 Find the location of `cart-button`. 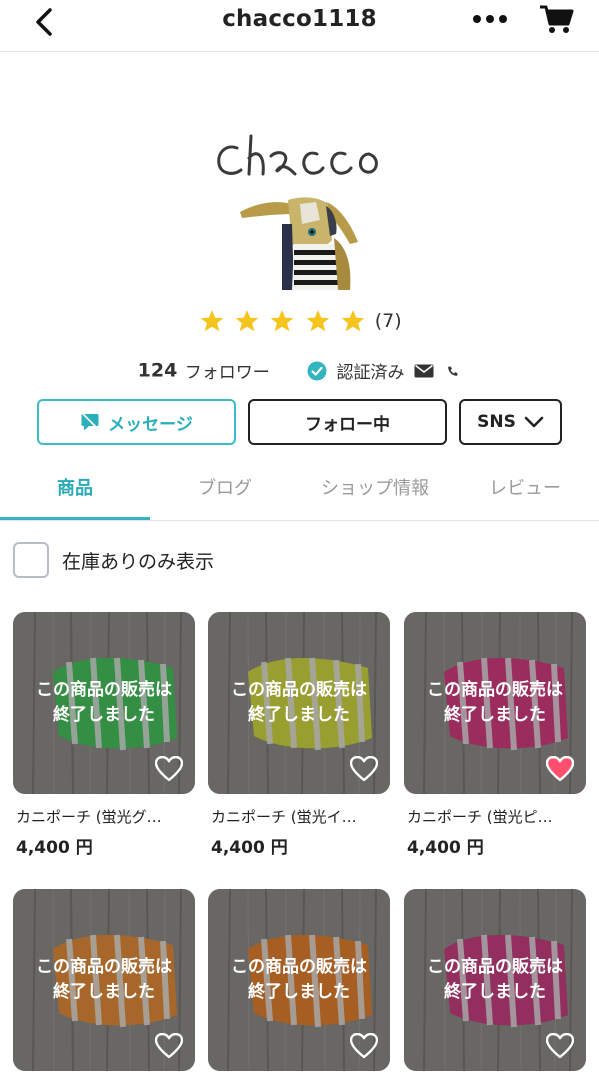

cart-button is located at coordinates (556, 19).